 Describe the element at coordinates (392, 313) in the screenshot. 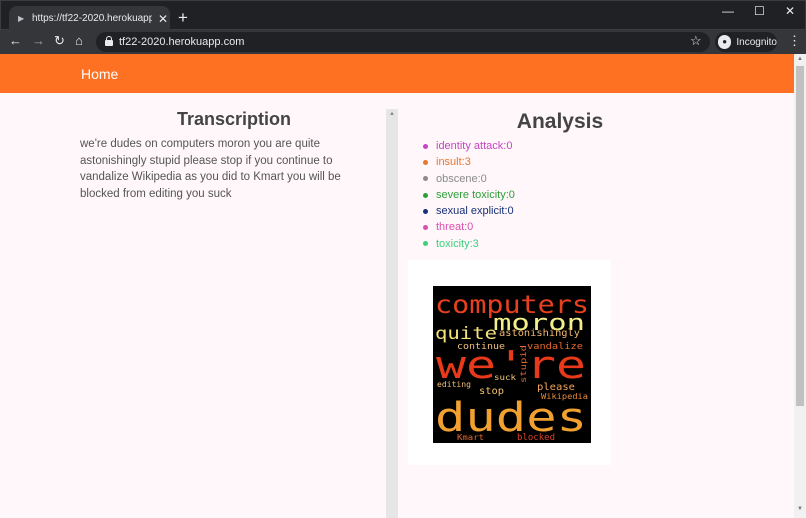

I see `panel-divider` at that location.